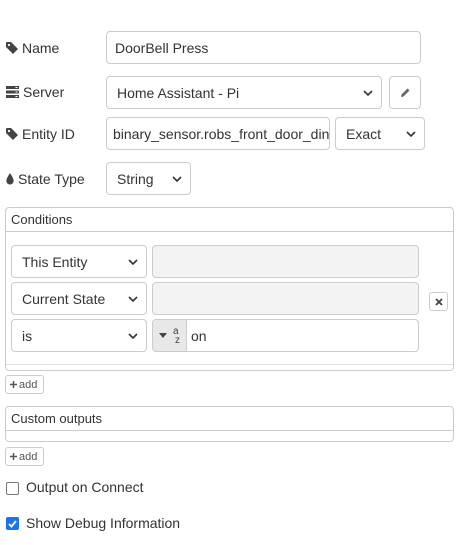 The height and width of the screenshot is (545, 474). I want to click on server-label: Server, so click(35, 92).